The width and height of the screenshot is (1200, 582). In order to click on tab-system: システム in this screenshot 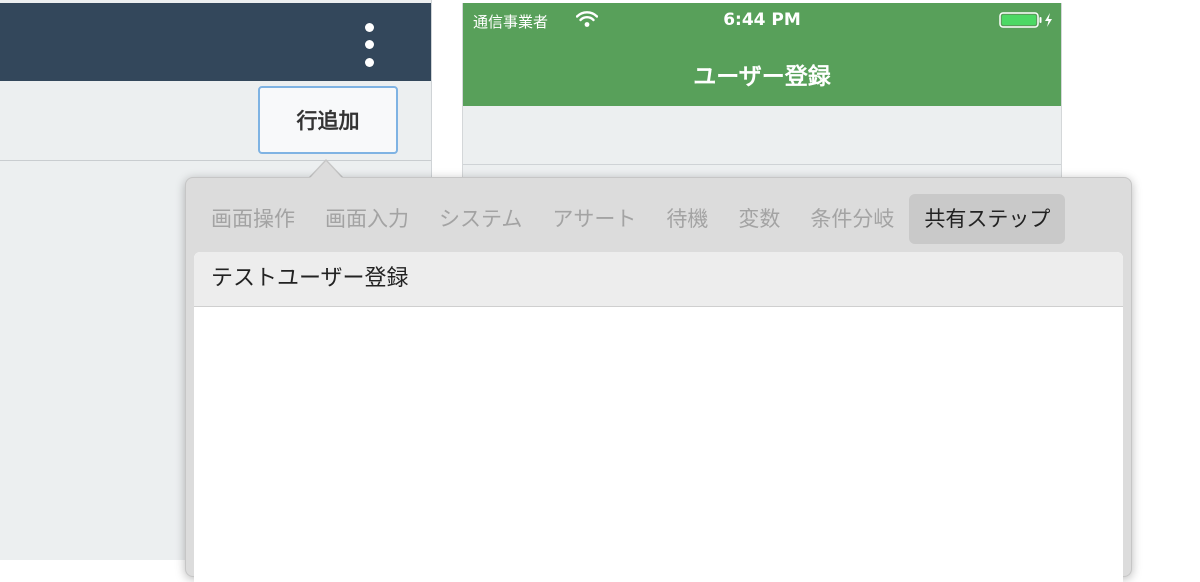, I will do `click(480, 219)`.